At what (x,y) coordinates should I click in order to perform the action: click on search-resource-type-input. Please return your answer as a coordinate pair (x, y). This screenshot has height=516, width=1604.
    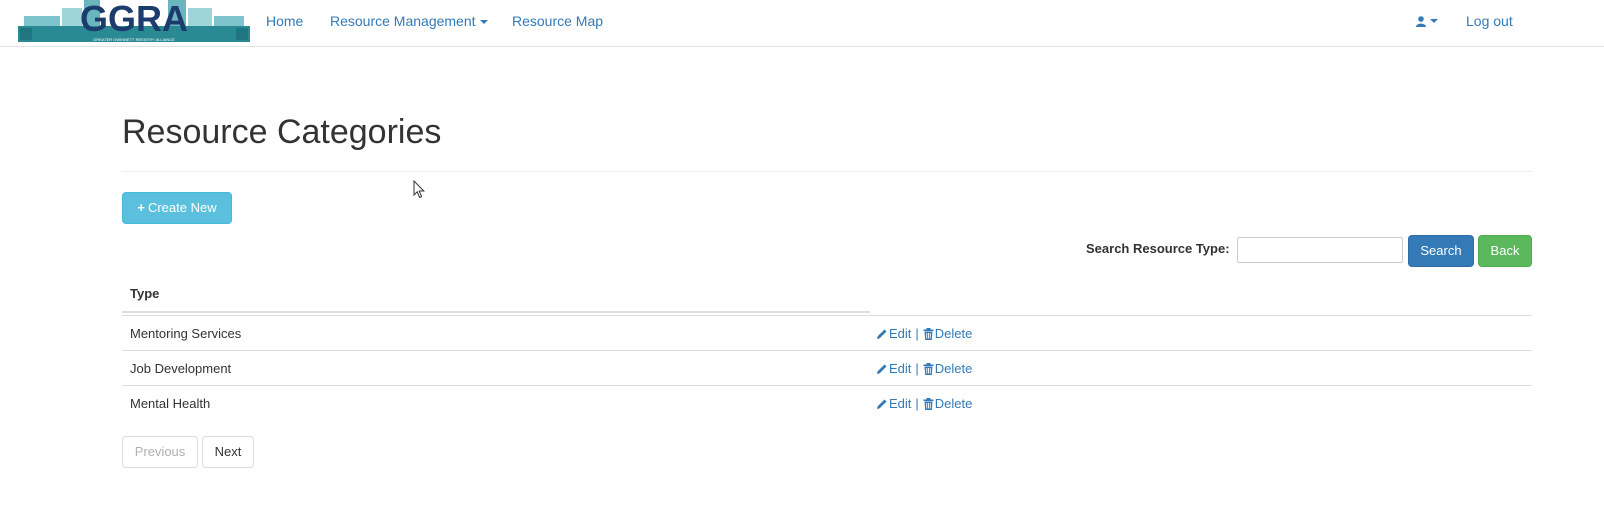
    Looking at the image, I should click on (1320, 250).